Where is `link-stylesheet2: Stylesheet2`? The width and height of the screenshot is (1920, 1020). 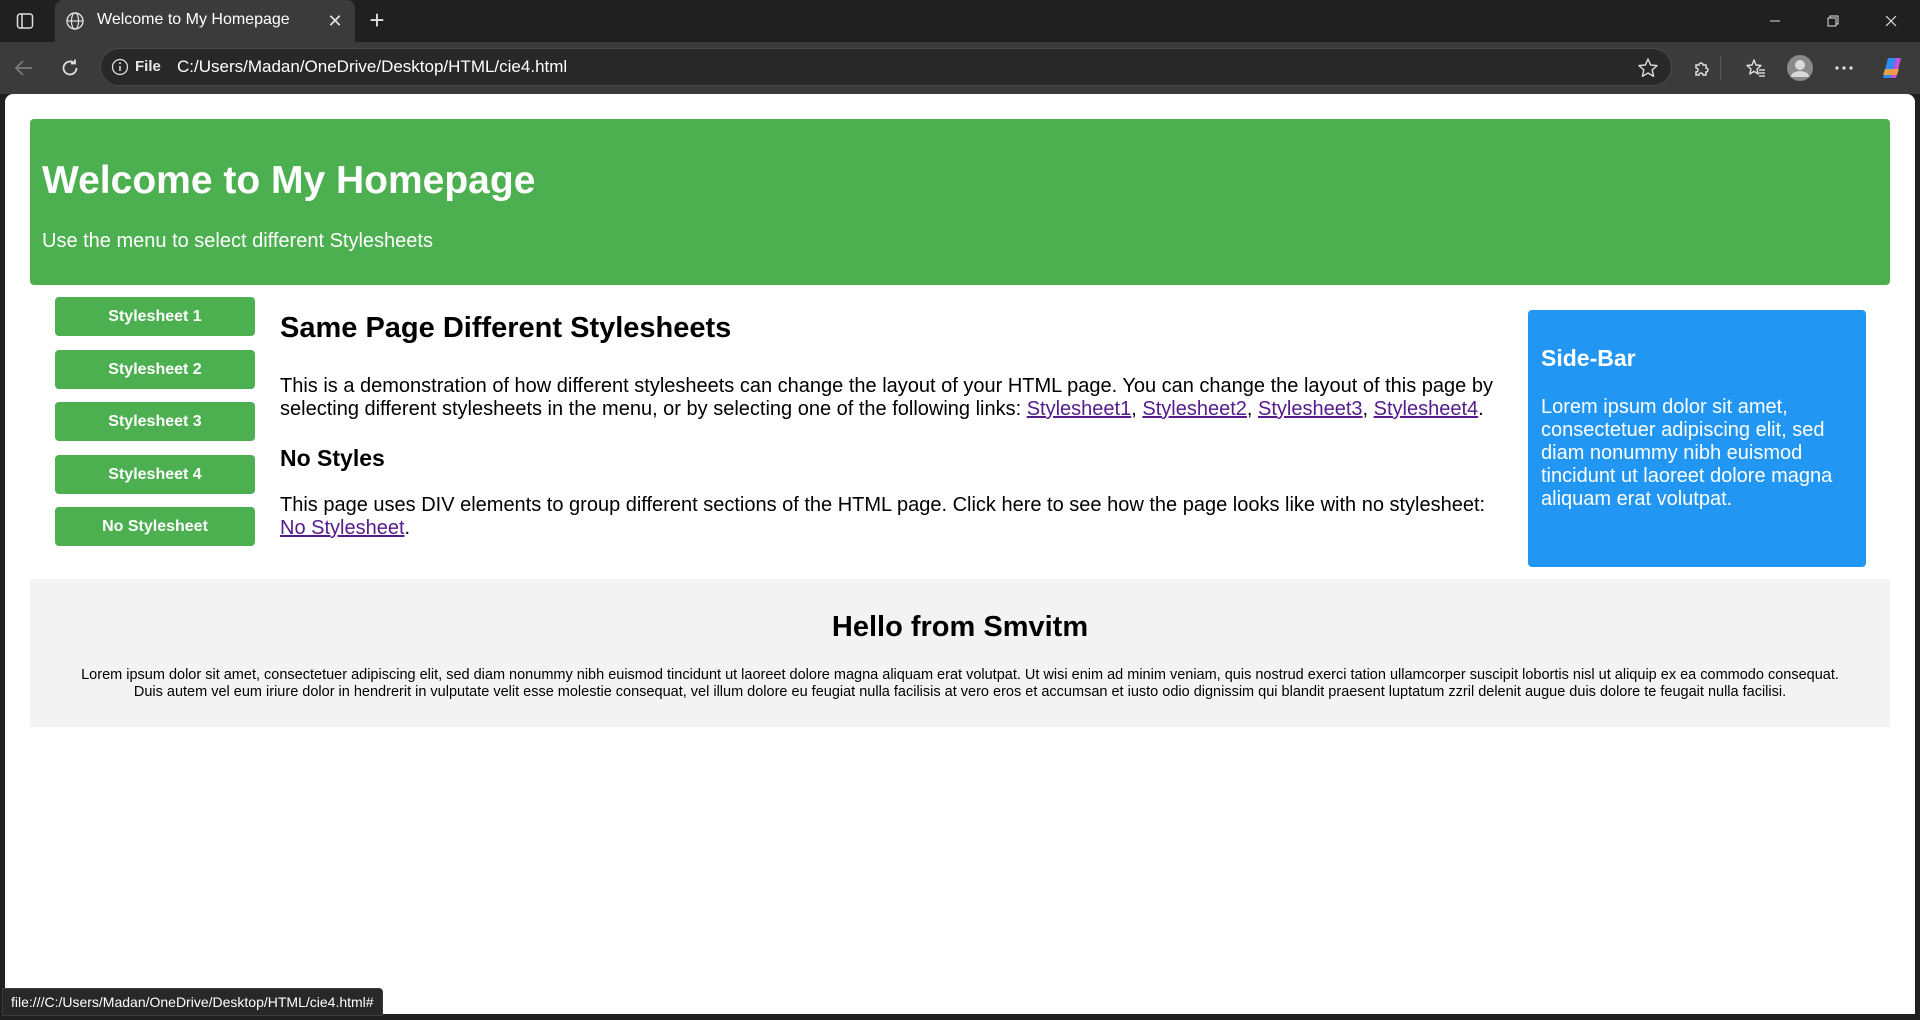 link-stylesheet2: Stylesheet2 is located at coordinates (1194, 409).